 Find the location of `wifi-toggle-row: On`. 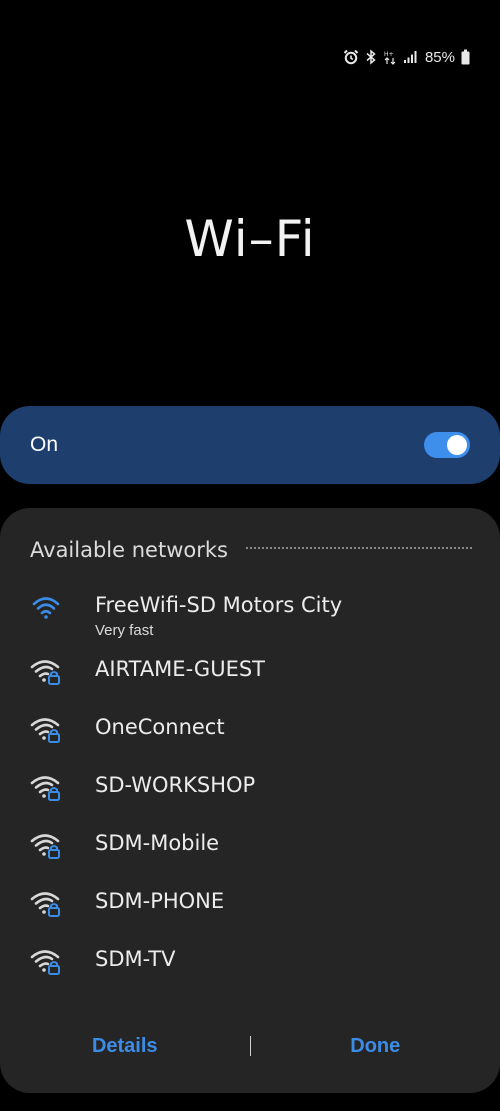

wifi-toggle-row: On is located at coordinates (250, 445).